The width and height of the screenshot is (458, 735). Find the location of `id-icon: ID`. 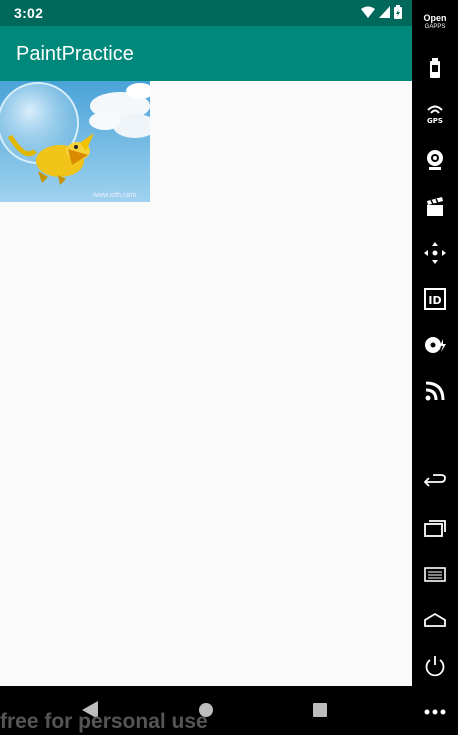

id-icon: ID is located at coordinates (435, 299).